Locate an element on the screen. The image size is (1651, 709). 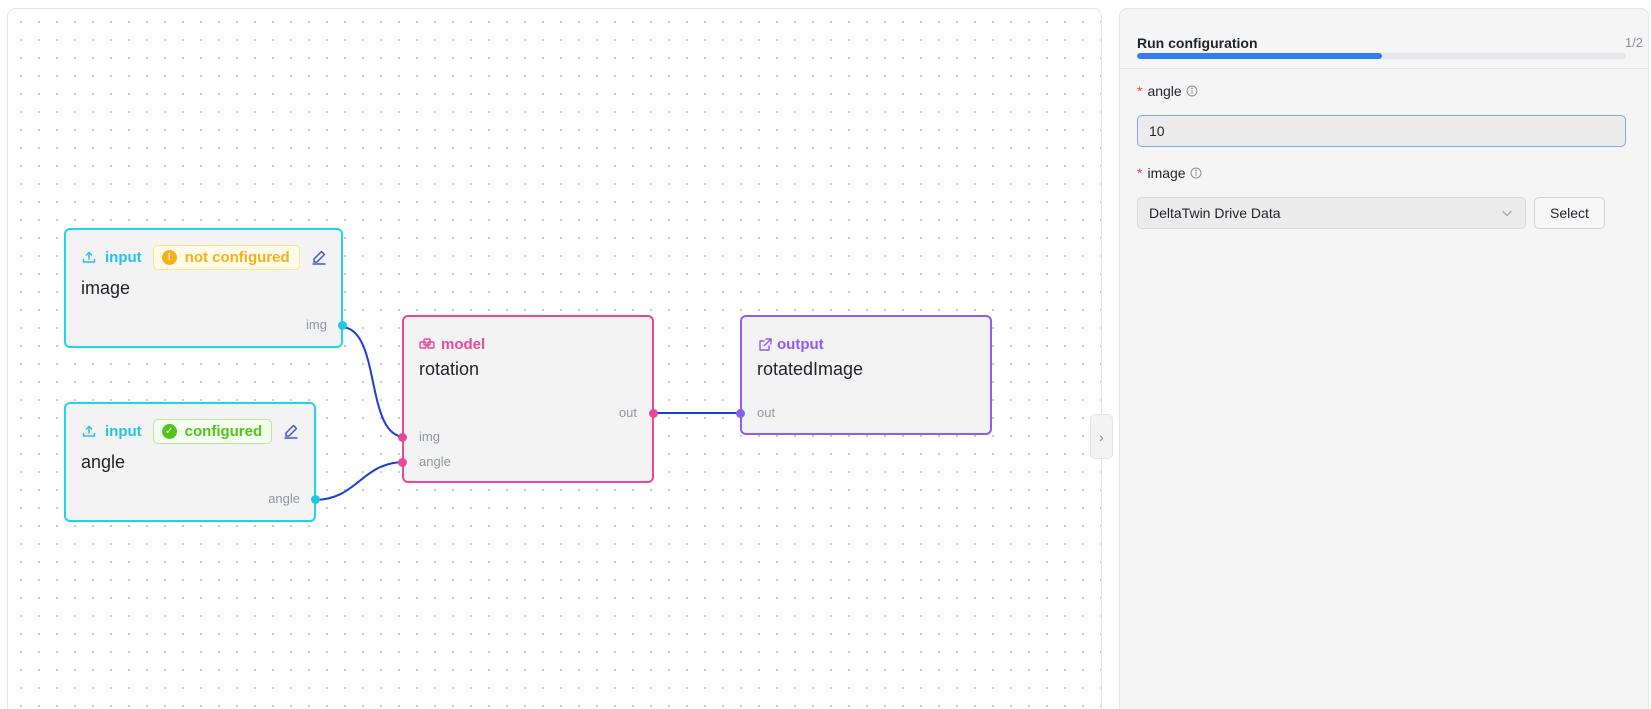
port-label-out: out is located at coordinates (627, 412).